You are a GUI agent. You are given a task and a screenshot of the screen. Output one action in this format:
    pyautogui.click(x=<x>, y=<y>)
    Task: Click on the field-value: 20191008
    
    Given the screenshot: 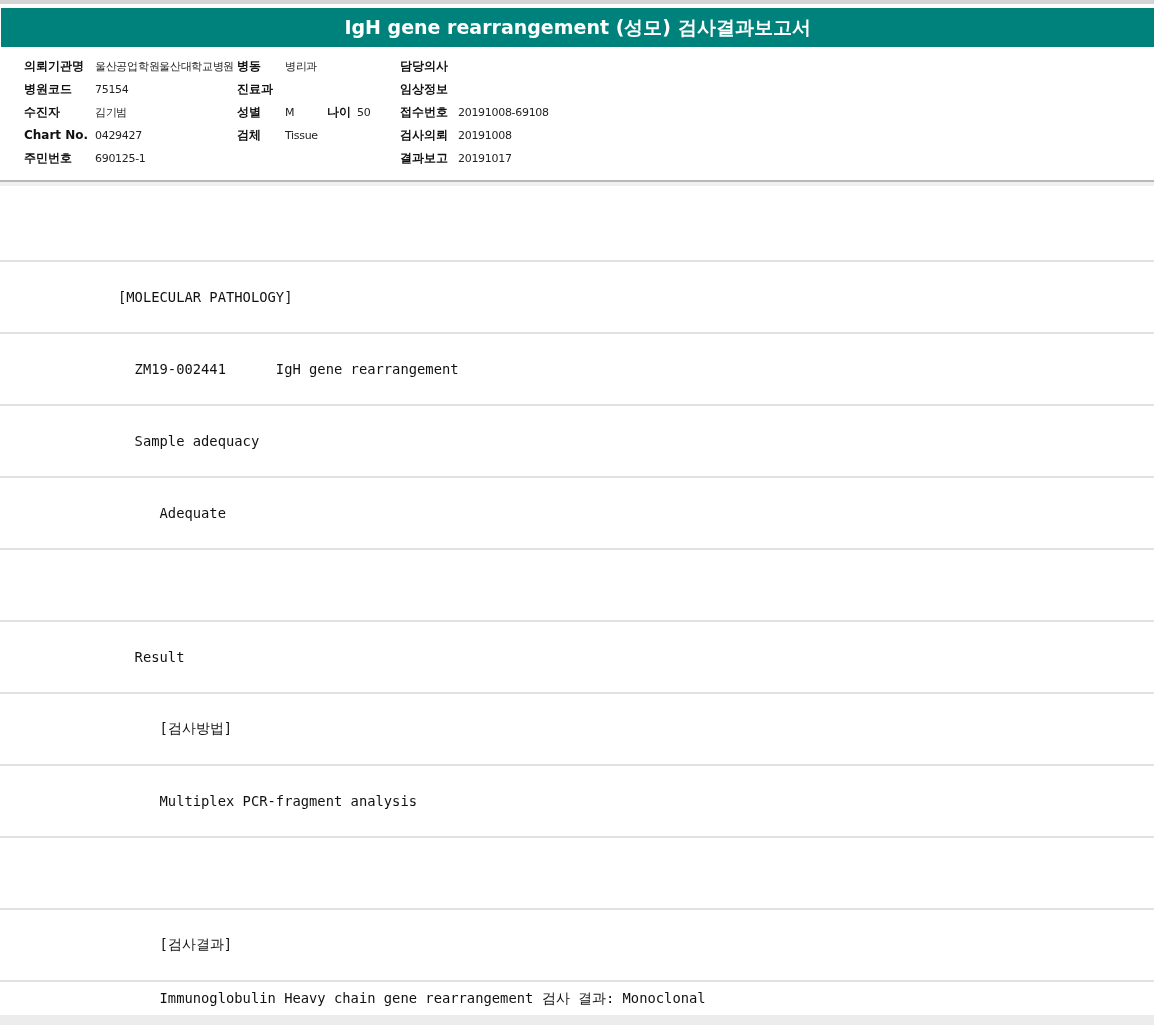 What is the action you would take?
    pyautogui.click(x=485, y=135)
    